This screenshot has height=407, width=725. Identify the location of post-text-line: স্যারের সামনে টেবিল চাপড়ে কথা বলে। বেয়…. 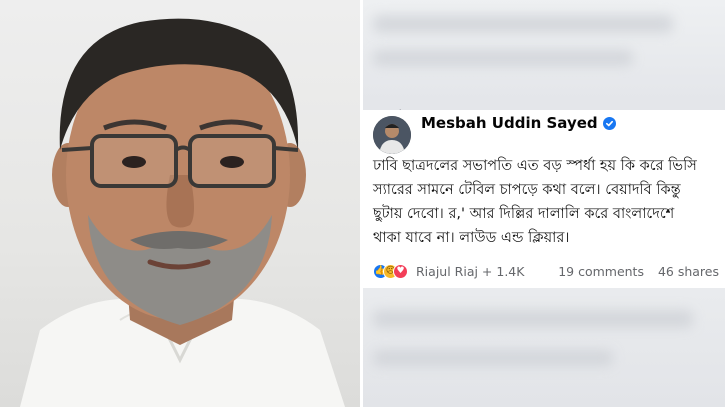
(527, 190).